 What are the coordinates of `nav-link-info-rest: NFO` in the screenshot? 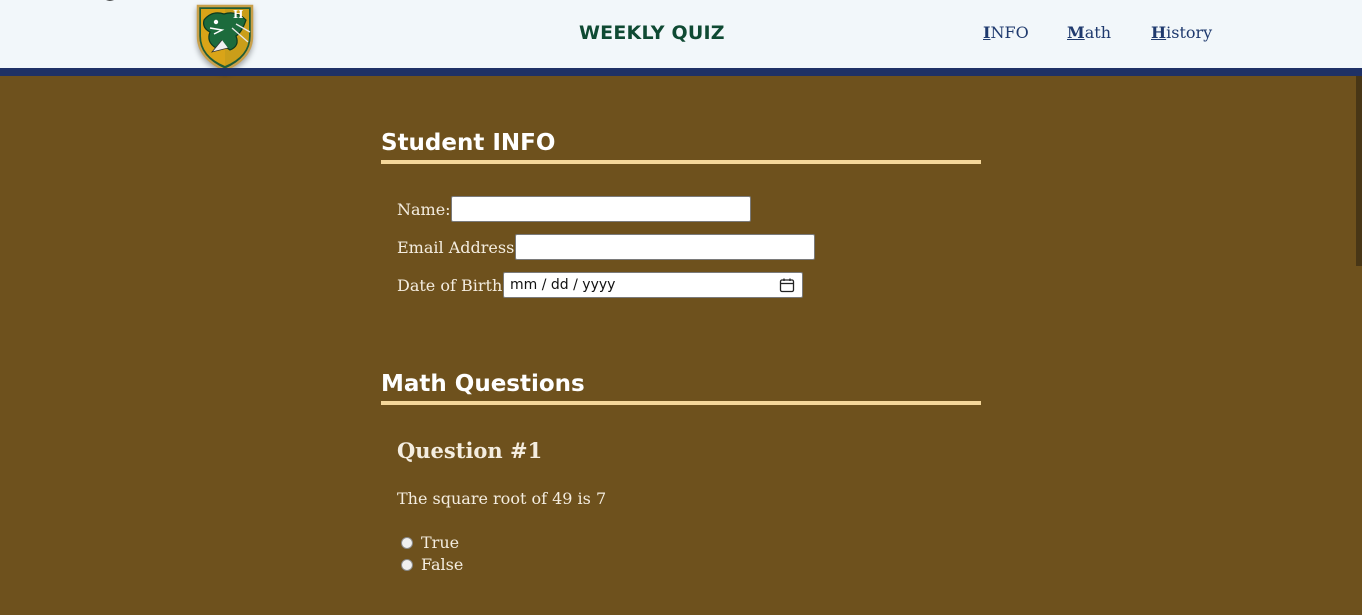 It's located at (1009, 32).